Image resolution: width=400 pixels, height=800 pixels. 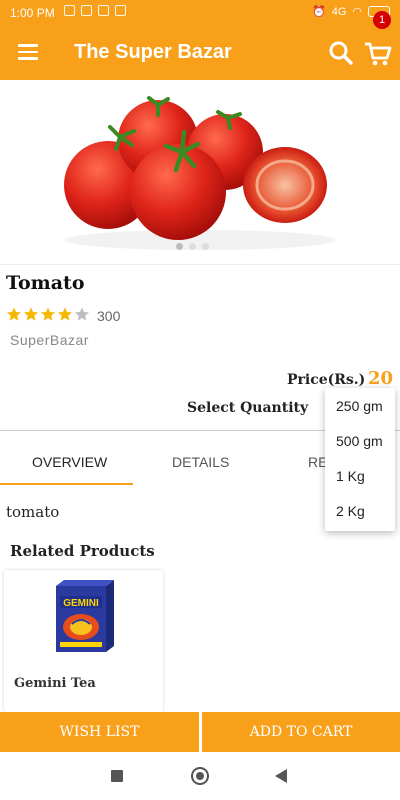 What do you see at coordinates (69, 462) in the screenshot?
I see `tab-overview: OVERVIEW` at bounding box center [69, 462].